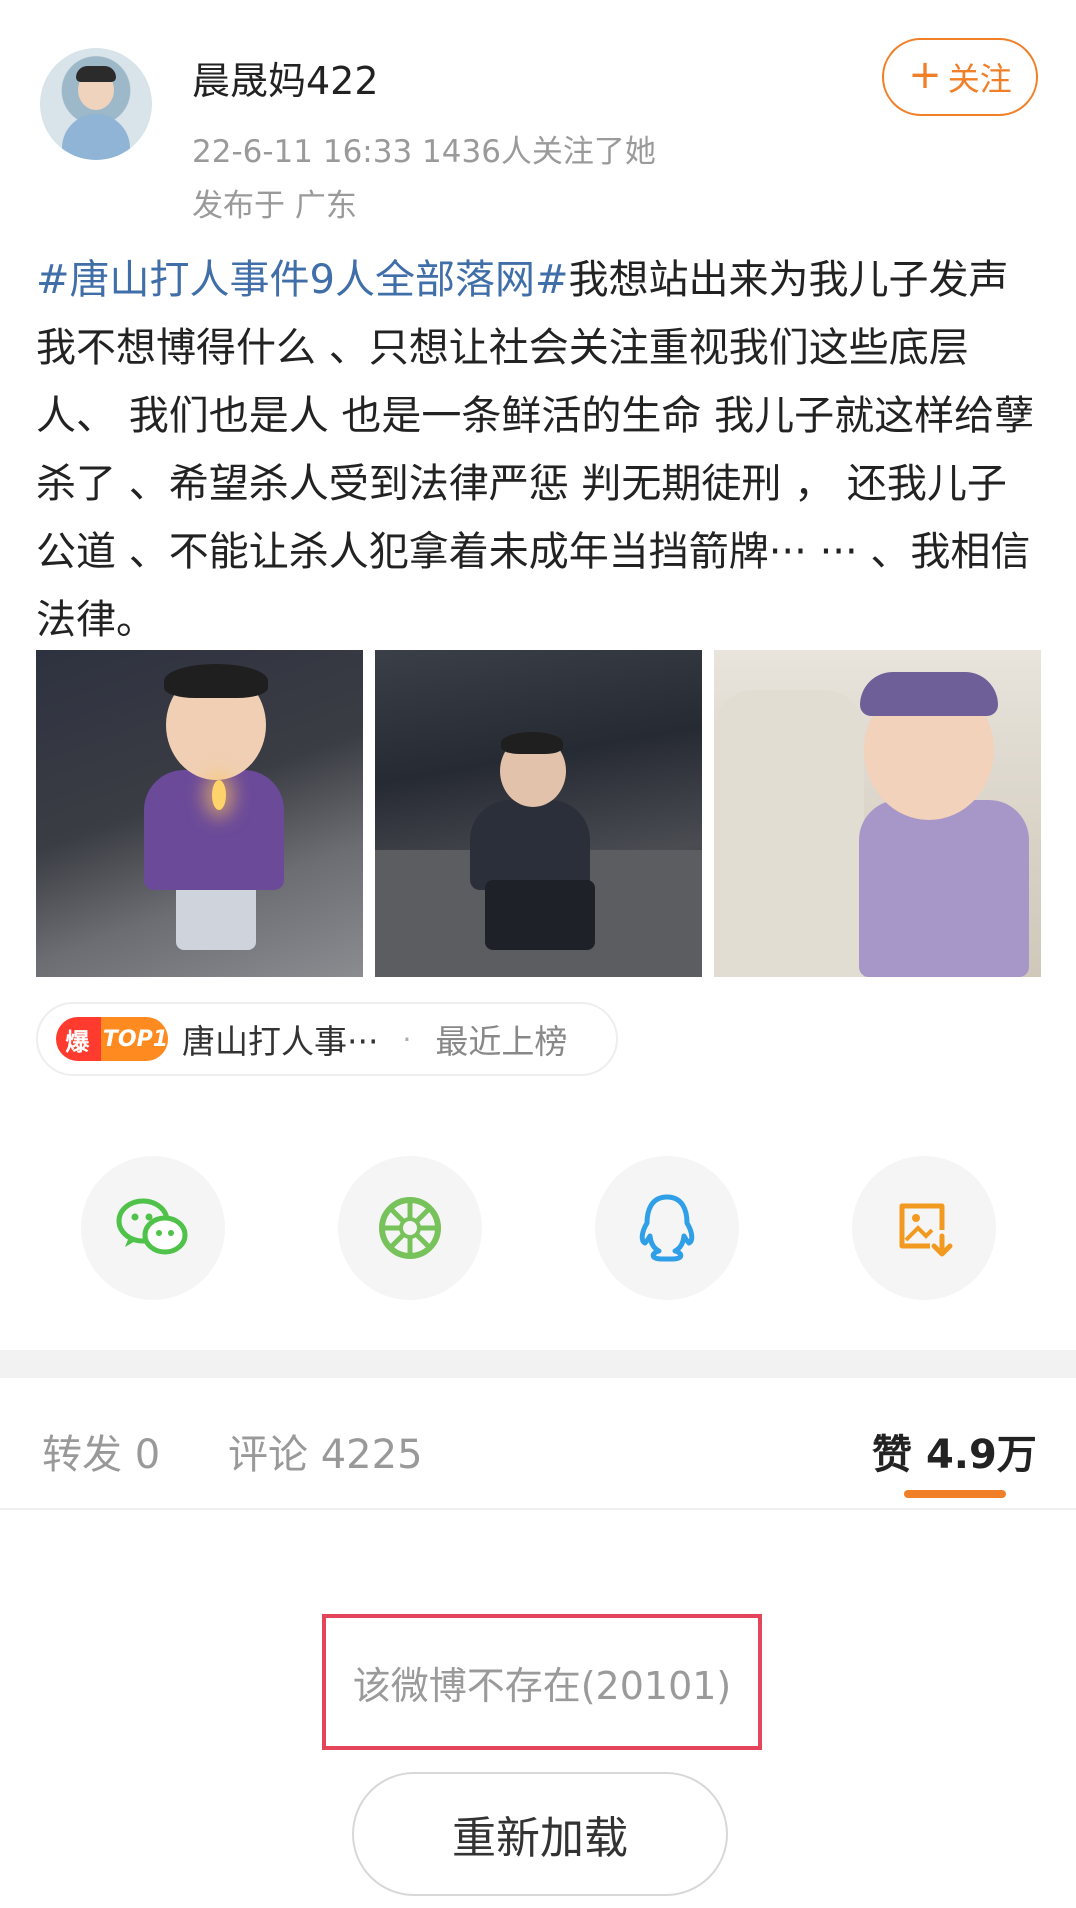  I want to click on repost-count: 0, so click(147, 1455).